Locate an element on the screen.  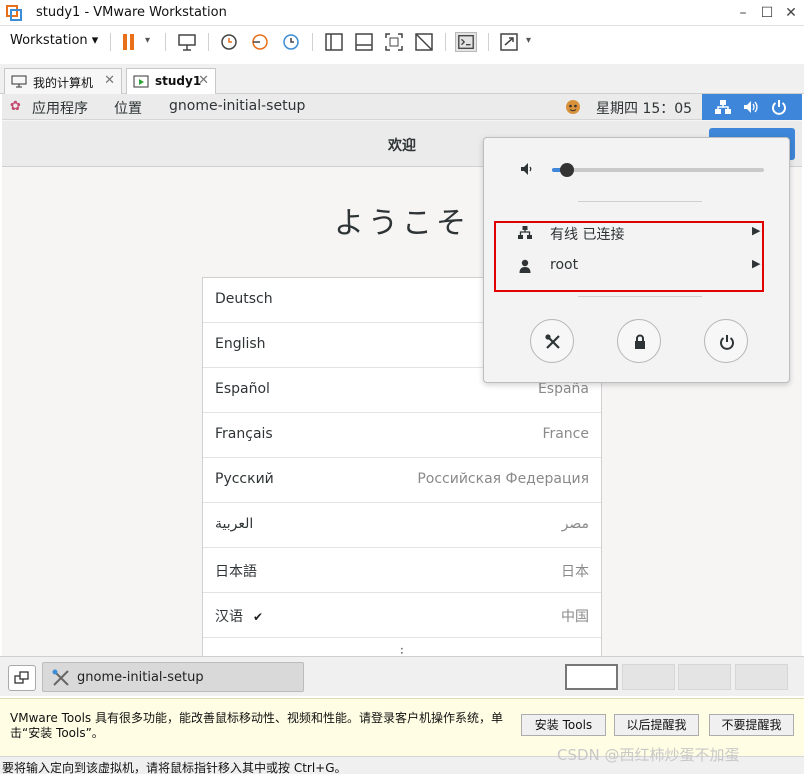
power-off-button is located at coordinates (726, 341).